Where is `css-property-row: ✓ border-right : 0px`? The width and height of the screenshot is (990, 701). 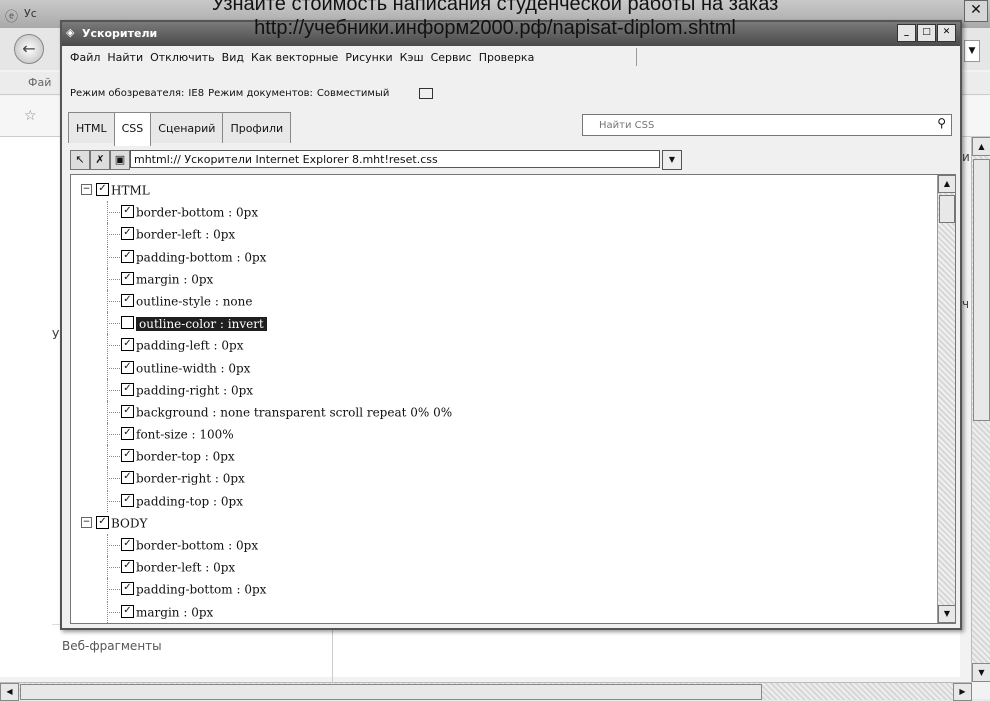
css-property-row: ✓ border-right : 0px is located at coordinates (261, 478).